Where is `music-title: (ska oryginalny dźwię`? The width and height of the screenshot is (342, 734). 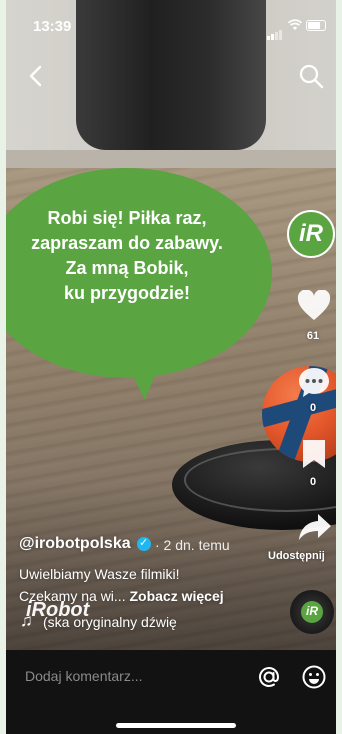 music-title: (ska oryginalny dźwię is located at coordinates (110, 622).